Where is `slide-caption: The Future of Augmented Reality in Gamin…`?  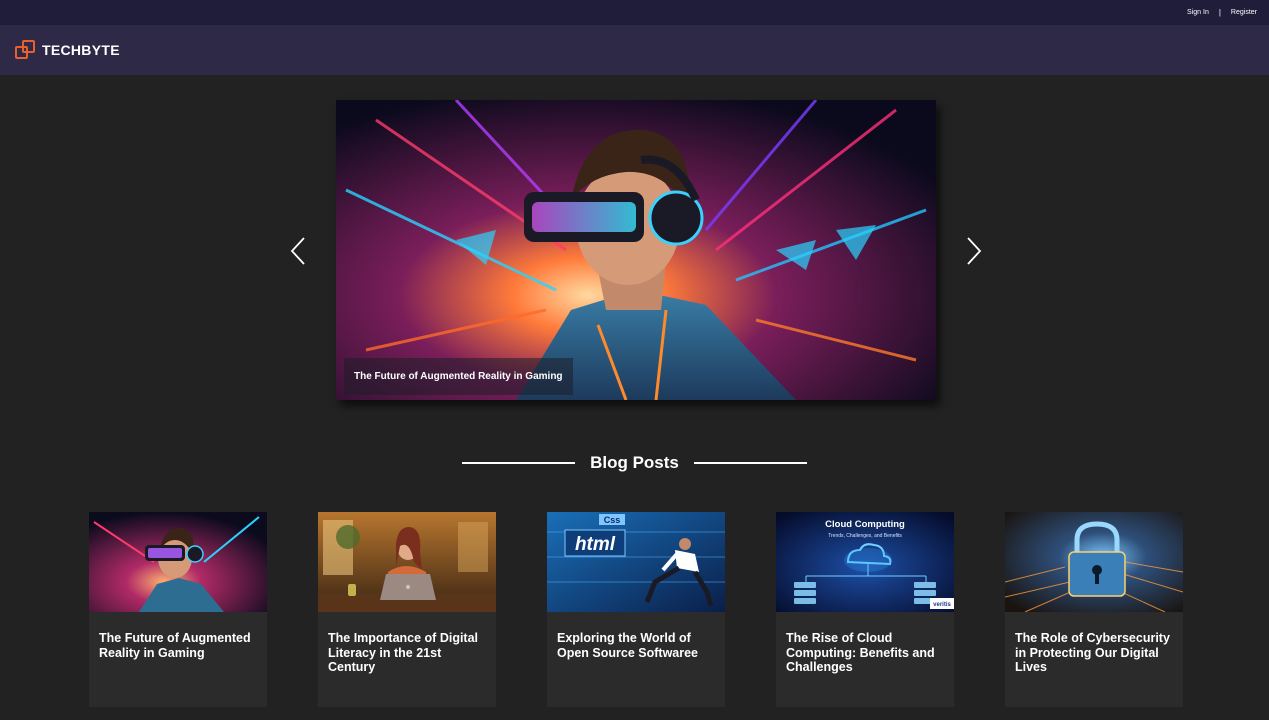
slide-caption: The Future of Augmented Reality in Gamin… is located at coordinates (458, 376).